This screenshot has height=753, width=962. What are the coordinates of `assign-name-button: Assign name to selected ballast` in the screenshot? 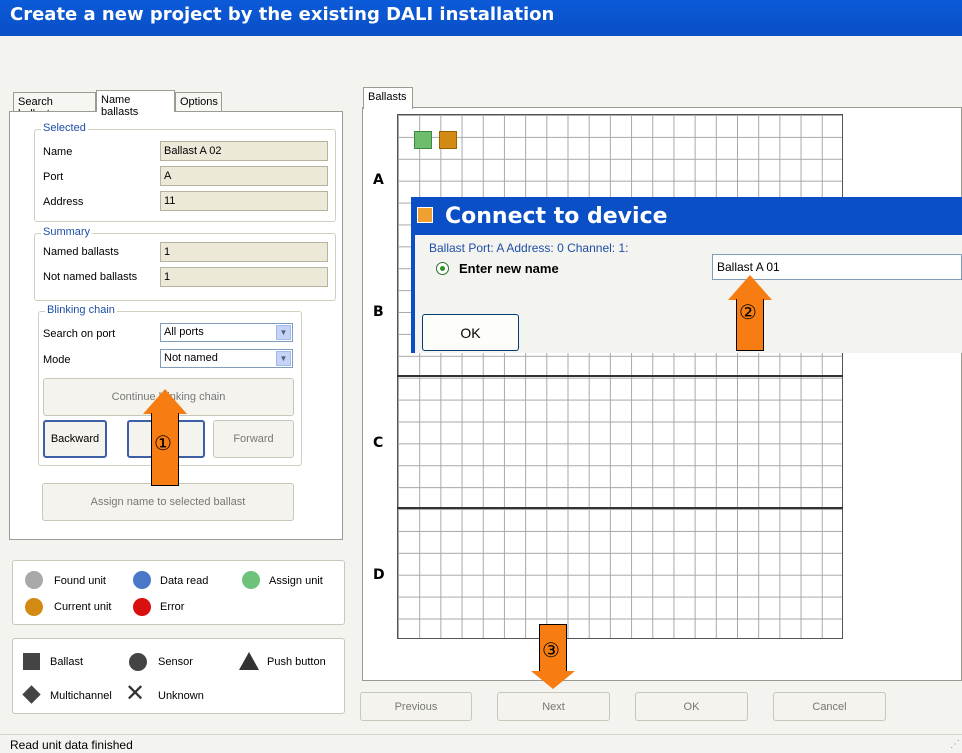 It's located at (168, 502).